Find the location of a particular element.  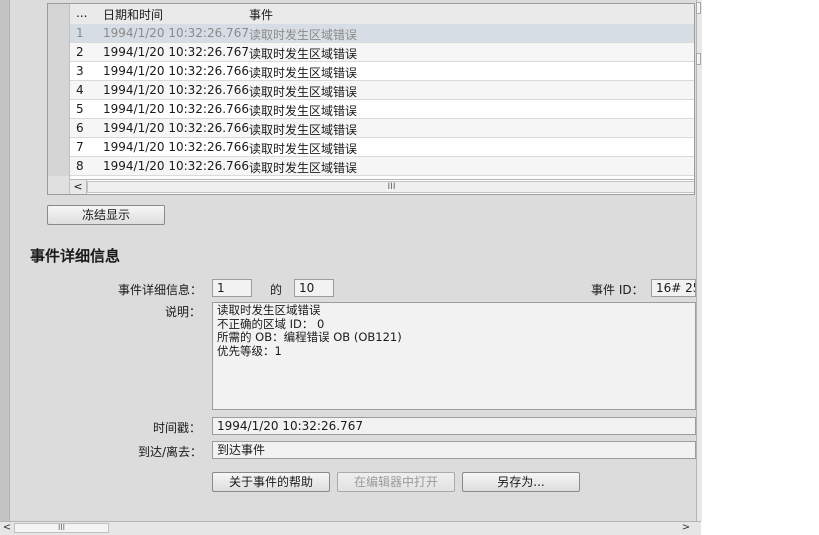

description-line: 读取时发生区域错误 is located at coordinates (269, 310).